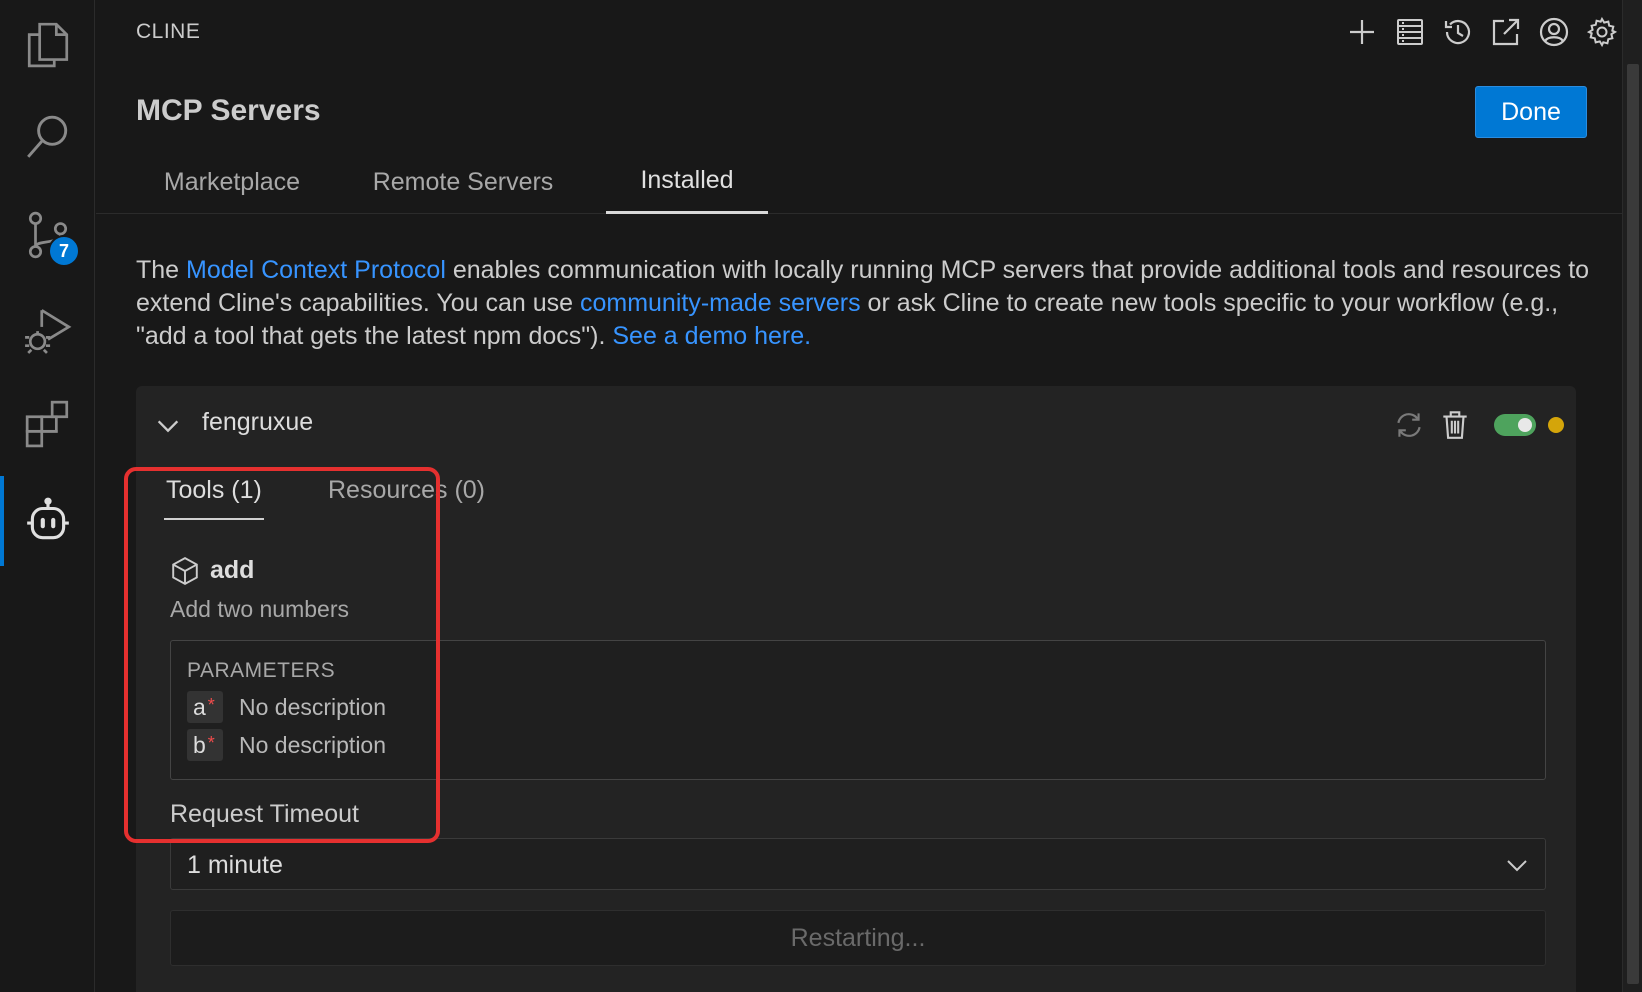  I want to click on panel-title: CLINE, so click(168, 31).